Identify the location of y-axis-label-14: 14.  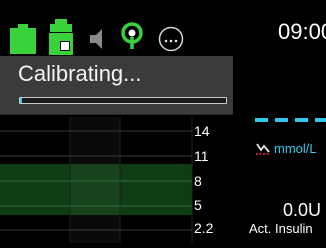
(202, 131).